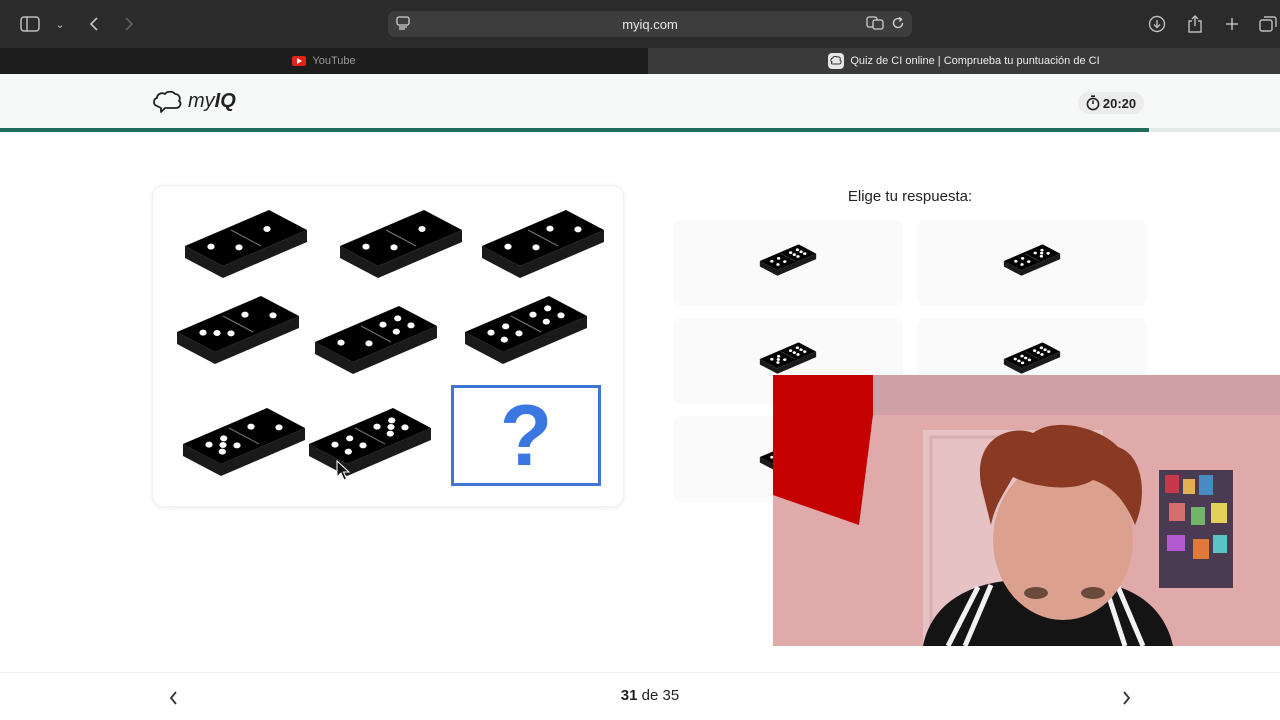 The height and width of the screenshot is (720, 1280). What do you see at coordinates (575, 130) in the screenshot?
I see `progress-fill` at bounding box center [575, 130].